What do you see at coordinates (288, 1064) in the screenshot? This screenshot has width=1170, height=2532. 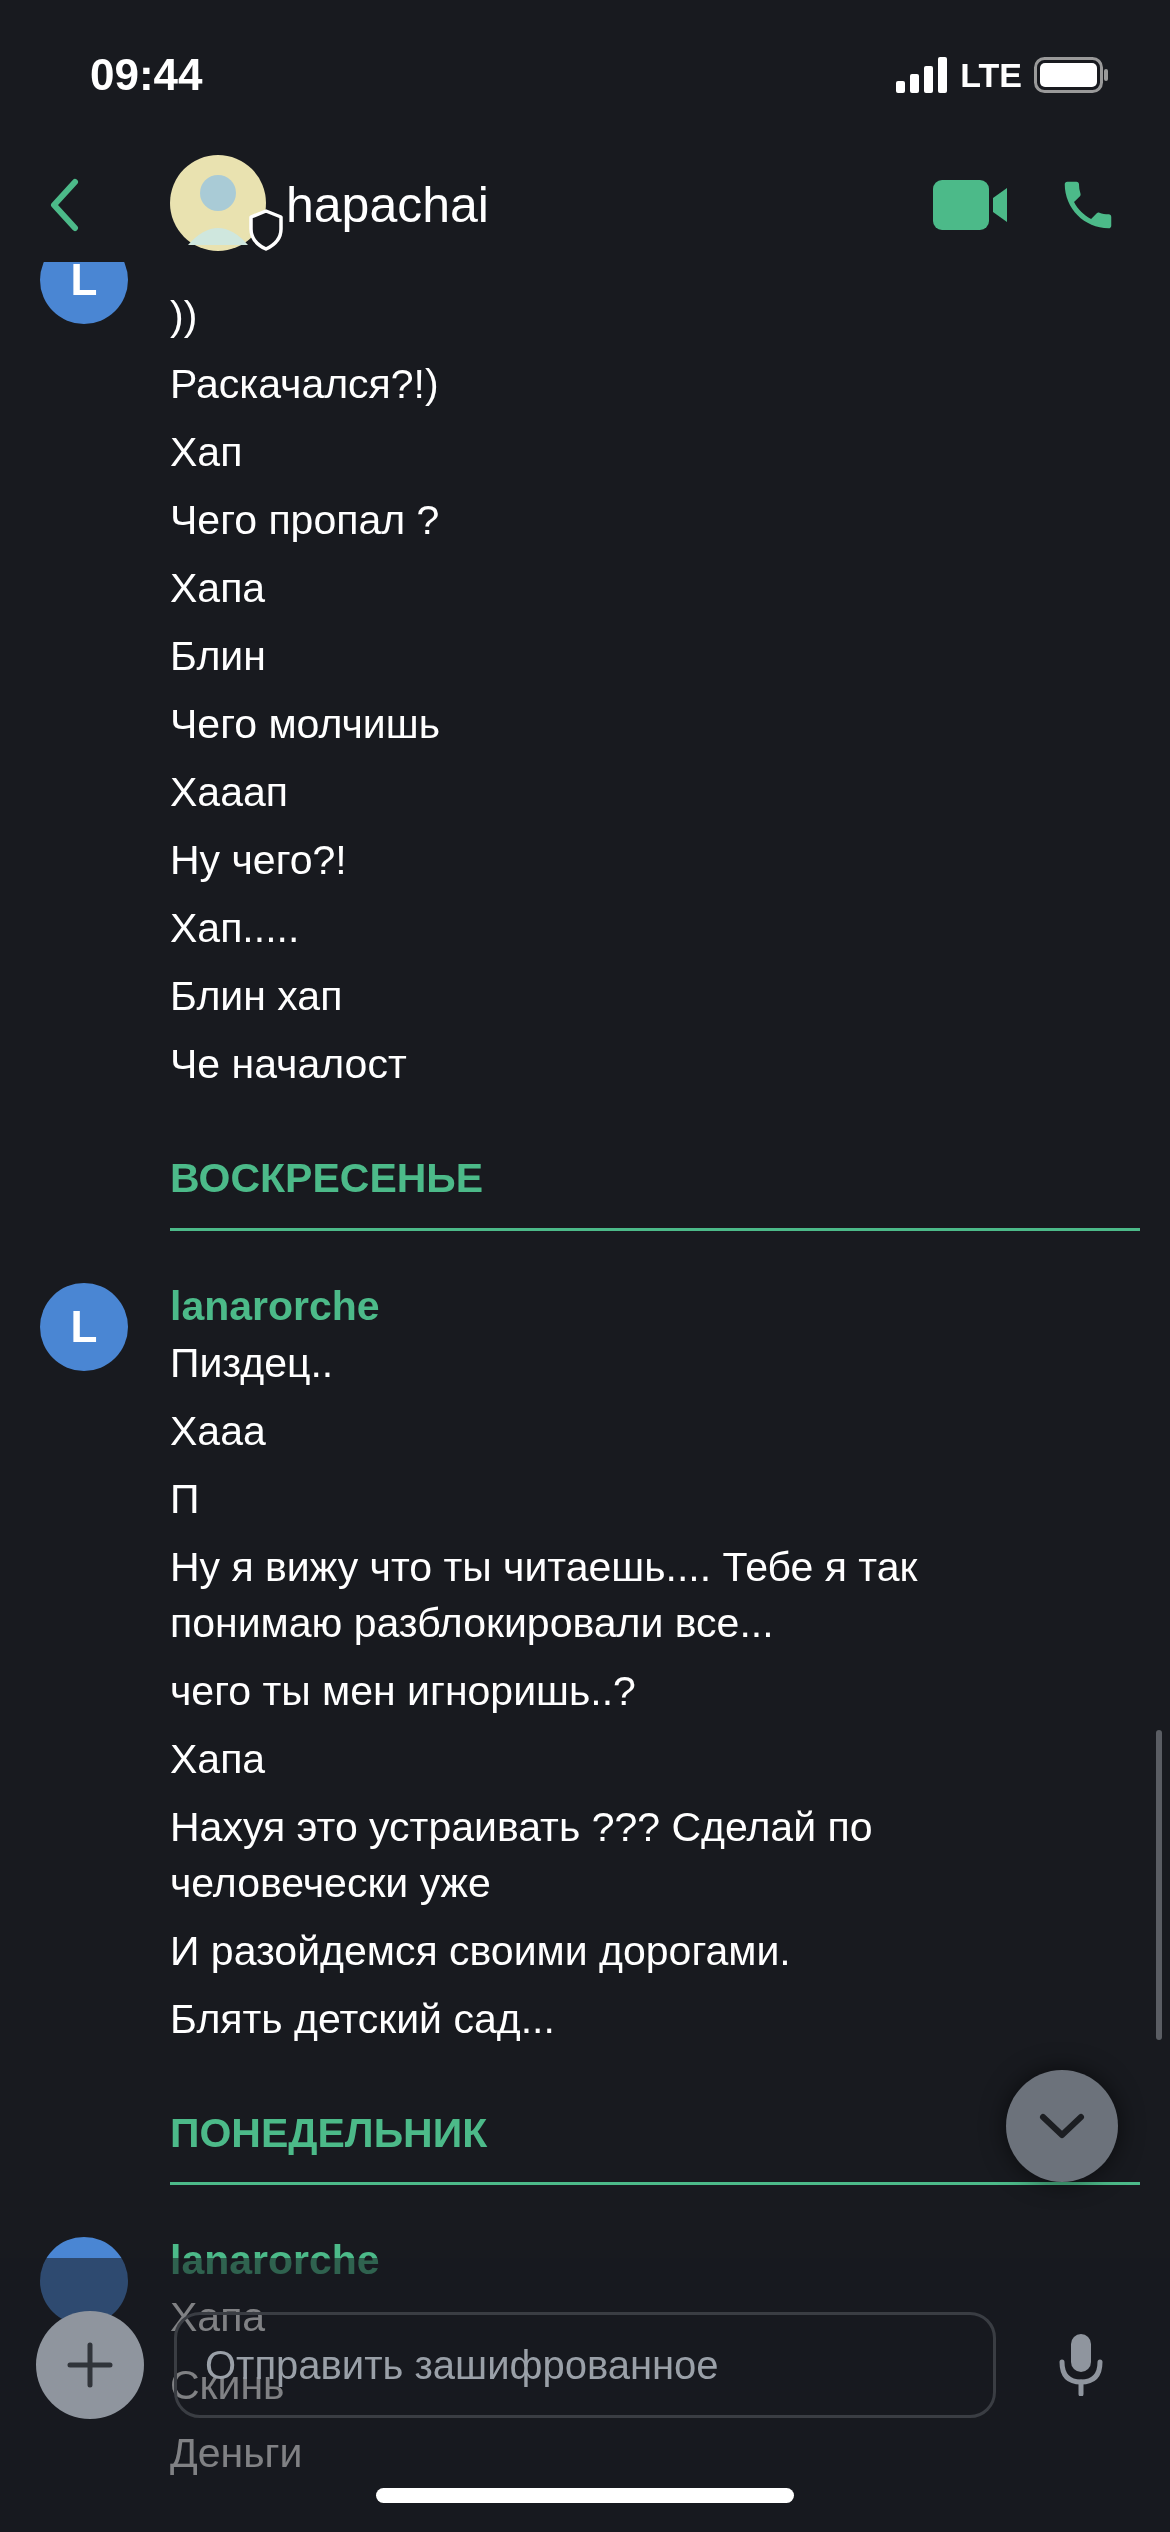 I see `message-text: Че началост` at bounding box center [288, 1064].